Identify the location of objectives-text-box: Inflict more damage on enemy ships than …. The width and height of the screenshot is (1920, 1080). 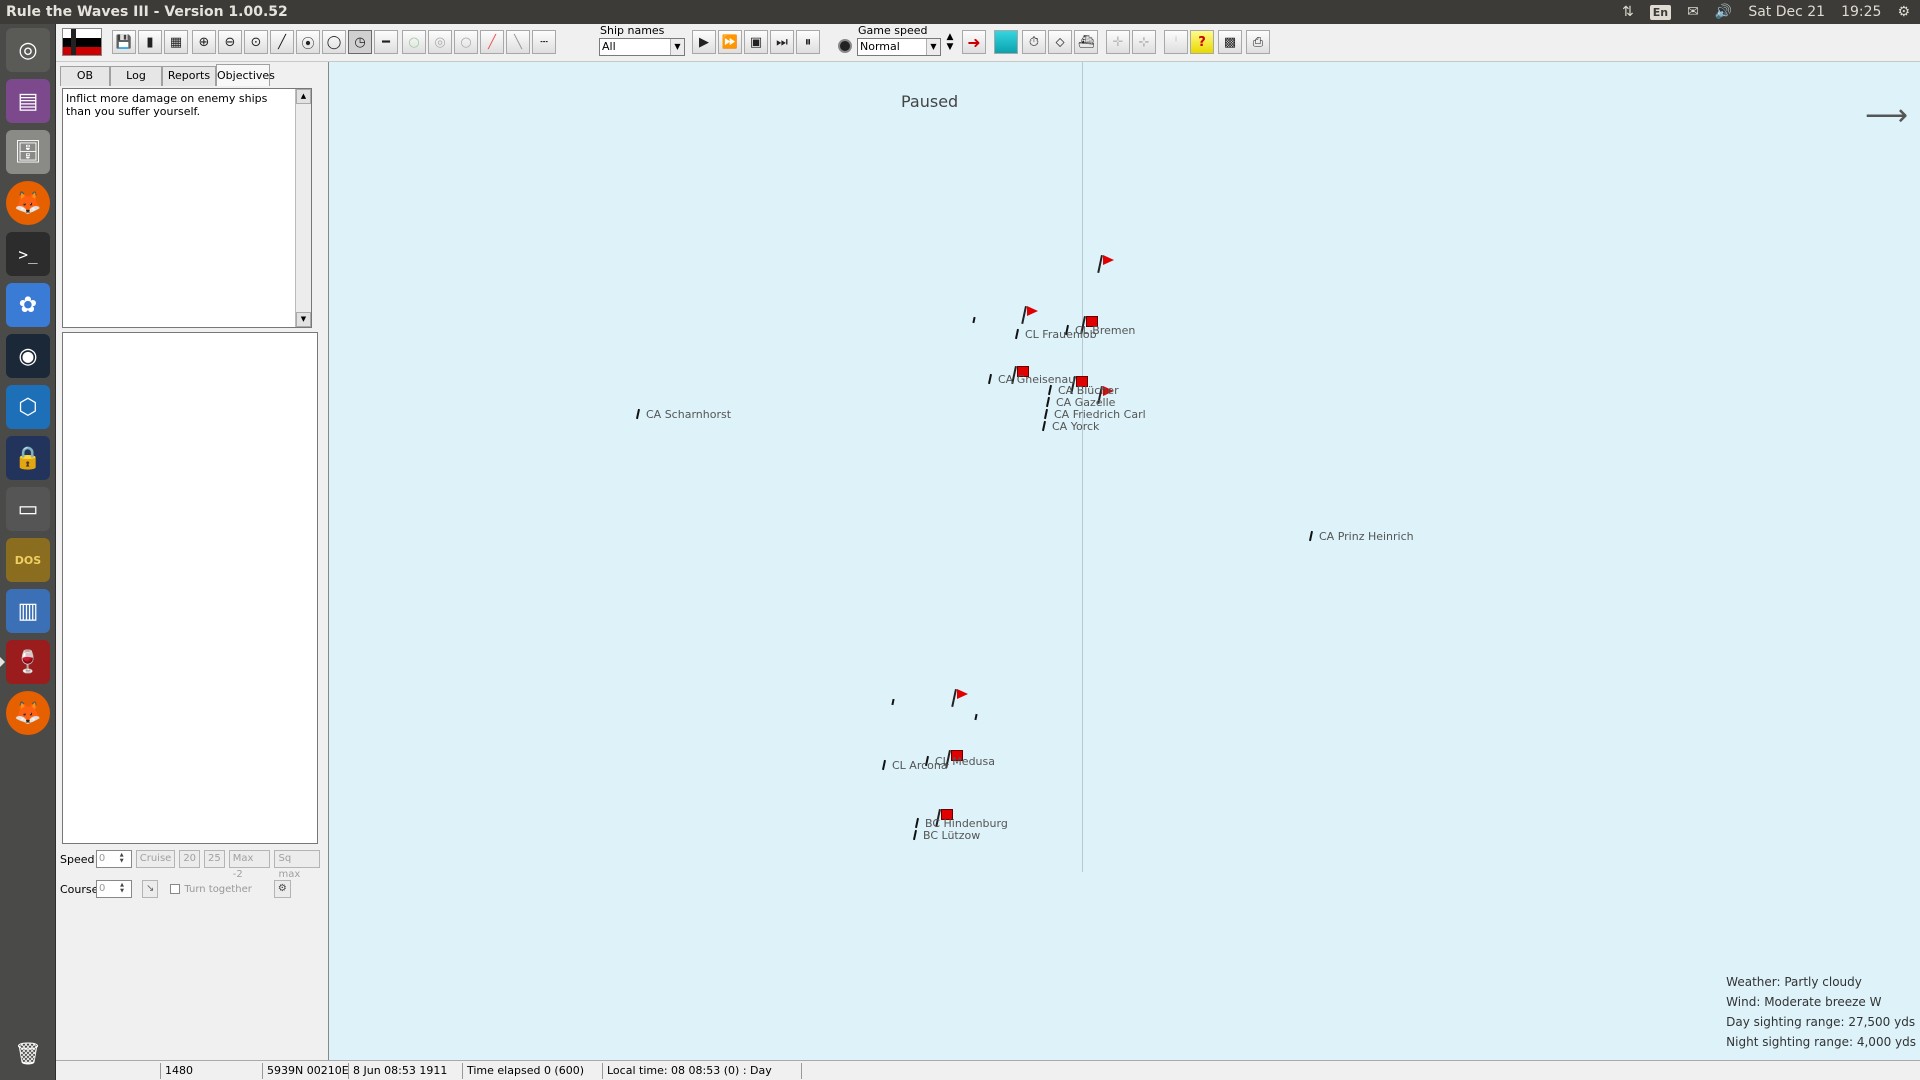
(187, 208).